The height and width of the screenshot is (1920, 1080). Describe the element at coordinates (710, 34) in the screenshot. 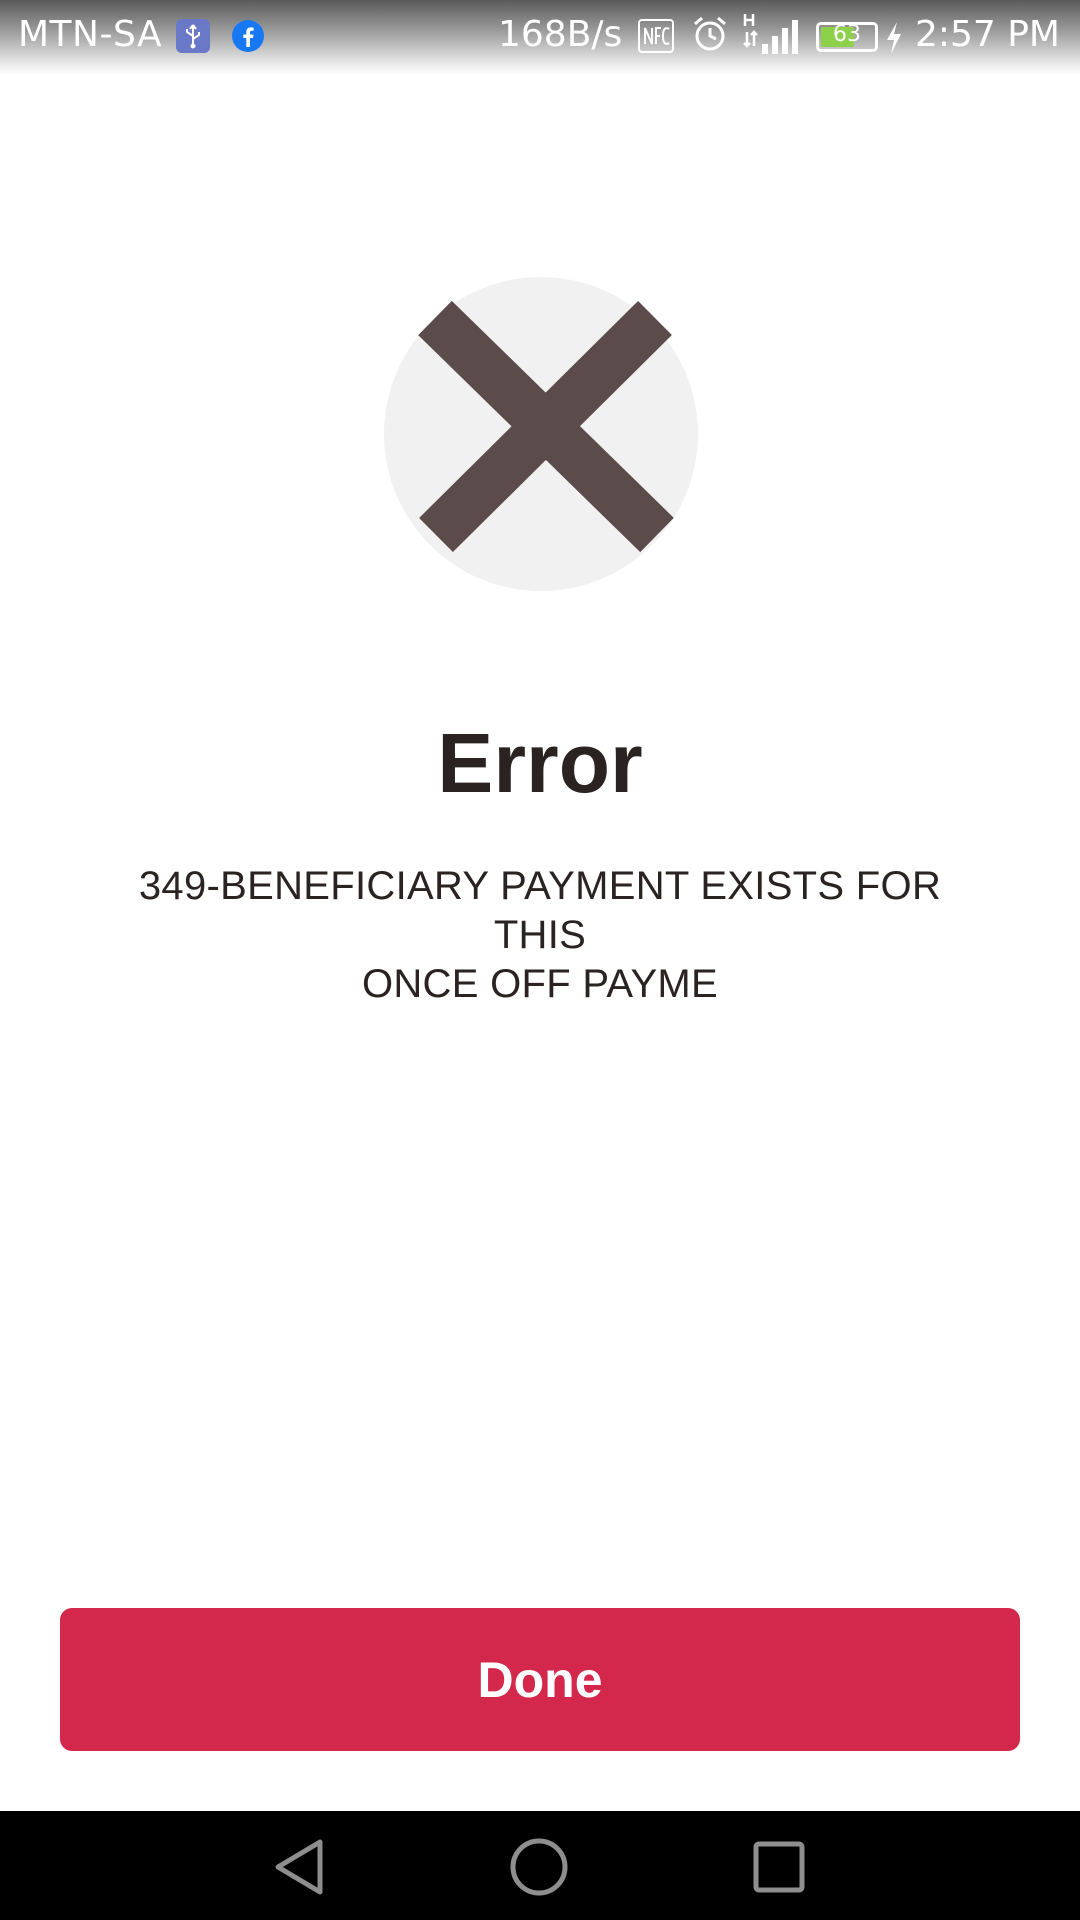

I see `alarm-icon` at that location.